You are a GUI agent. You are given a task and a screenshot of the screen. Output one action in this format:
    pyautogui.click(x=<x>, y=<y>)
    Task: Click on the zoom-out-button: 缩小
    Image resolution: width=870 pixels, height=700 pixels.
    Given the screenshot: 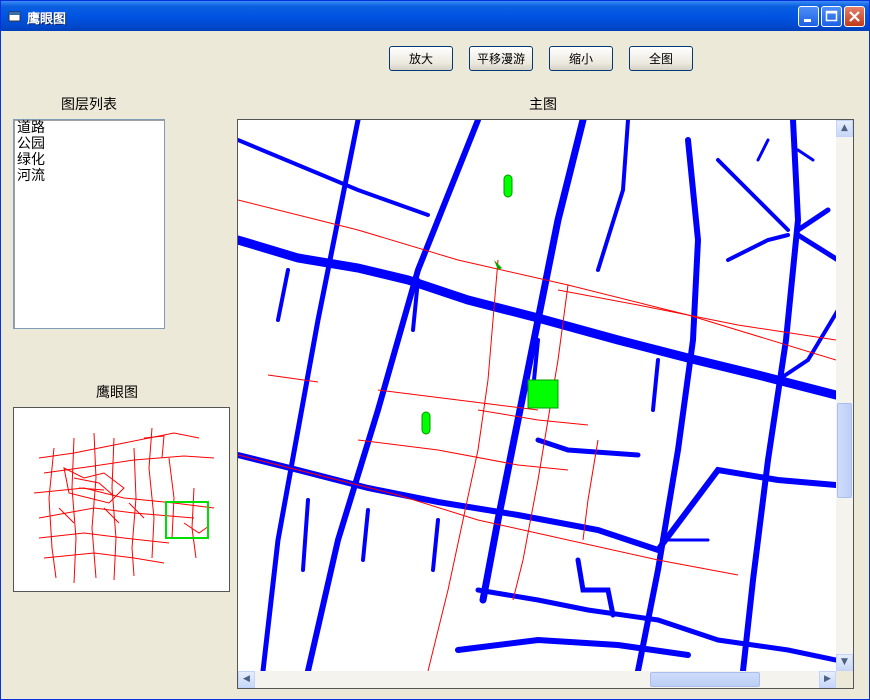 What is the action you would take?
    pyautogui.click(x=581, y=58)
    